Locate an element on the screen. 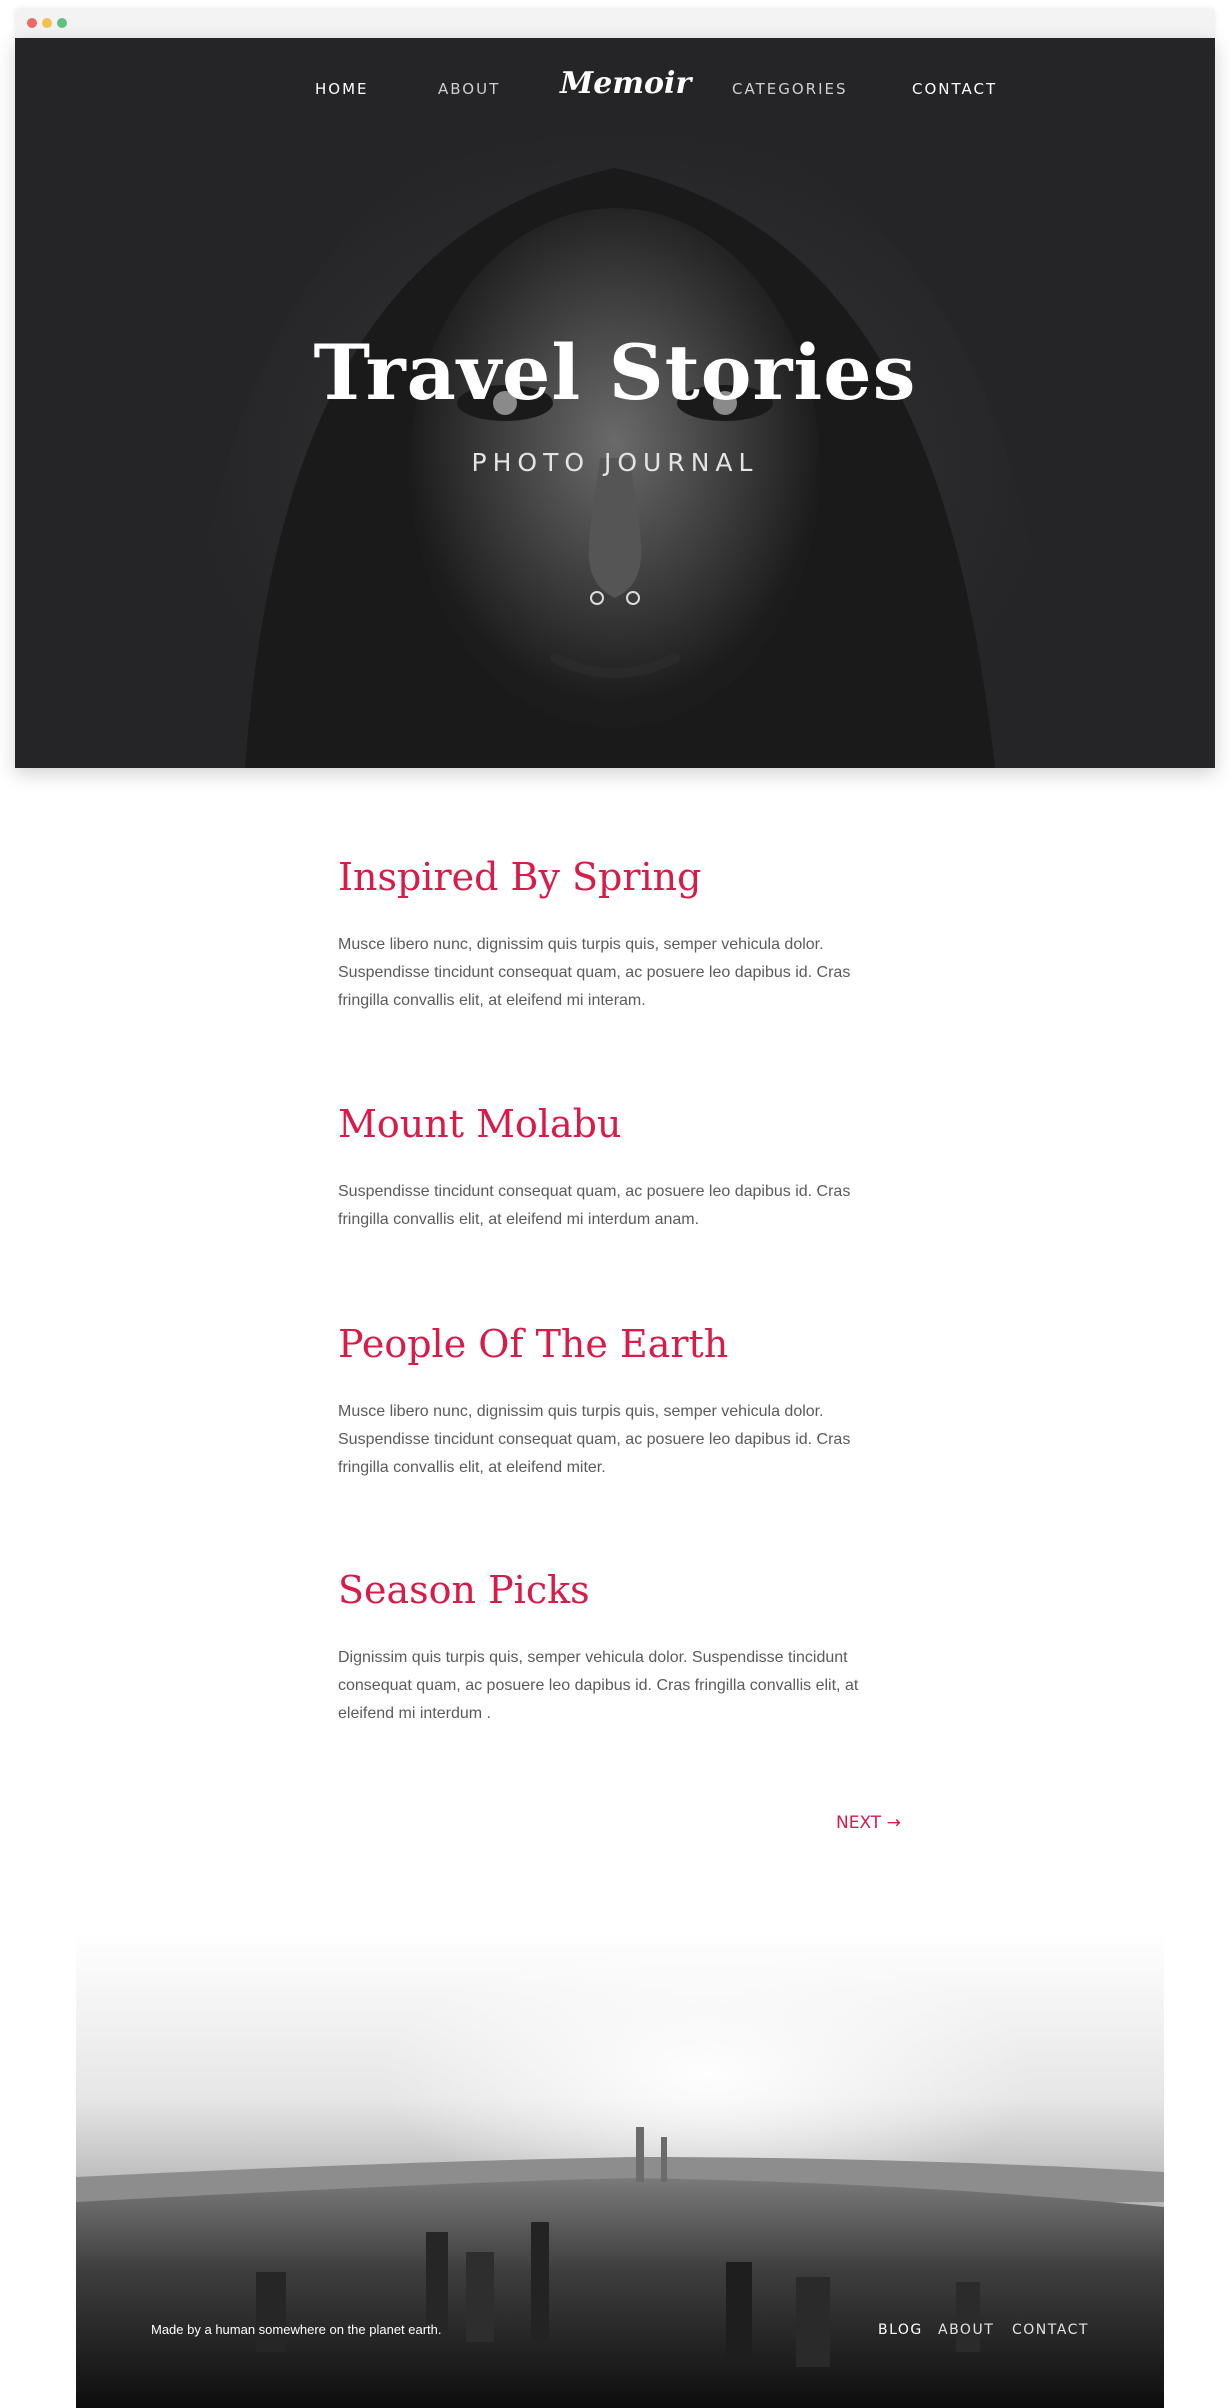 The width and height of the screenshot is (1230, 2408). nav-contact-link: CONTACT is located at coordinates (954, 89).